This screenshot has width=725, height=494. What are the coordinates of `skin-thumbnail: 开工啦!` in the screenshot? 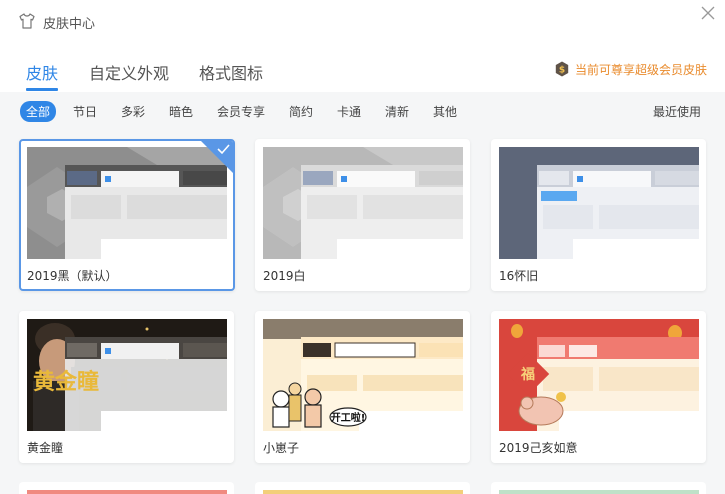 It's located at (363, 375).